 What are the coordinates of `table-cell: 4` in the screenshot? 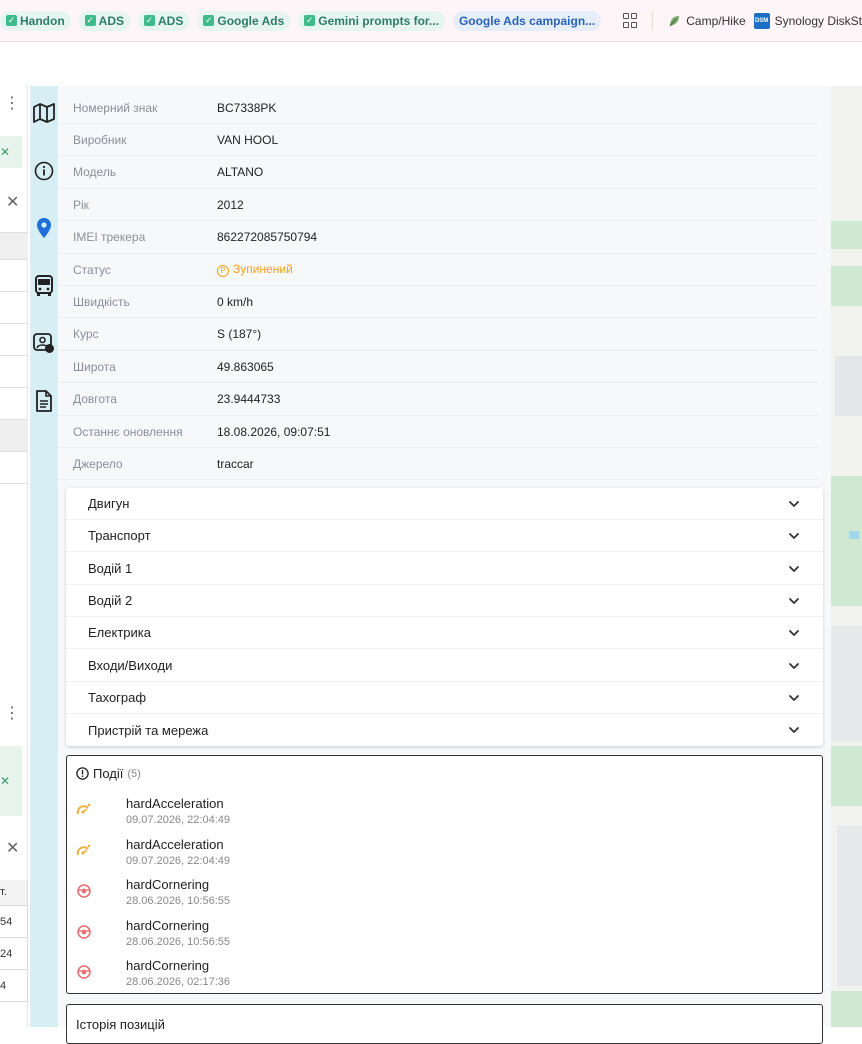 It's located at (14, 986).